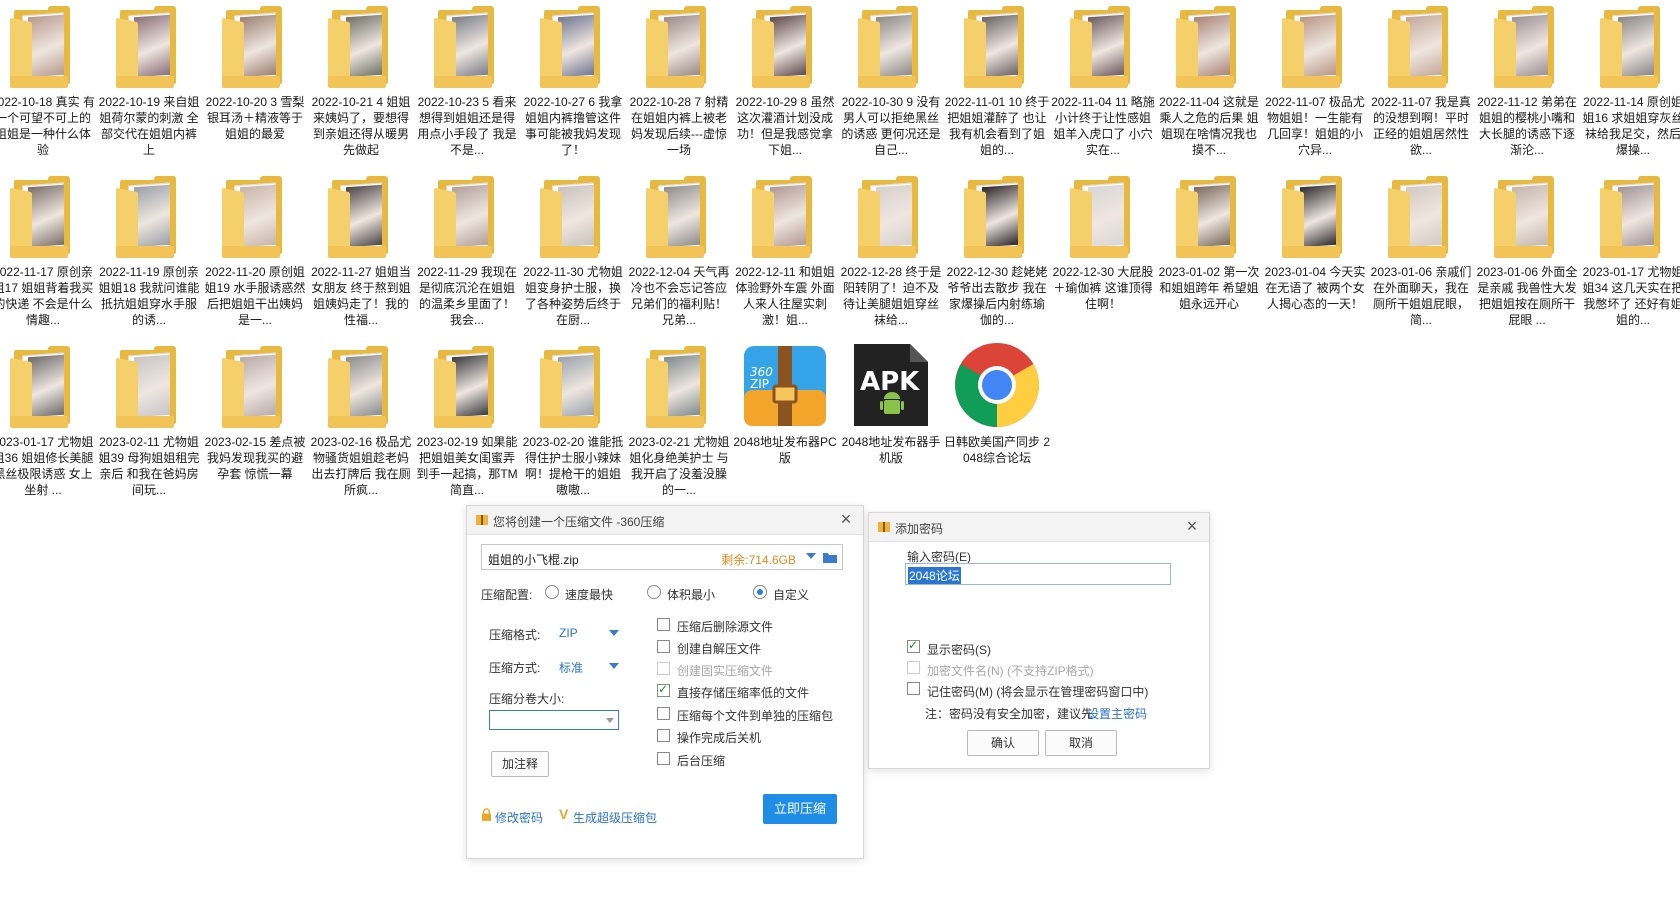  What do you see at coordinates (959, 649) in the screenshot?
I see `show-password-label: 显示密码(S)` at bounding box center [959, 649].